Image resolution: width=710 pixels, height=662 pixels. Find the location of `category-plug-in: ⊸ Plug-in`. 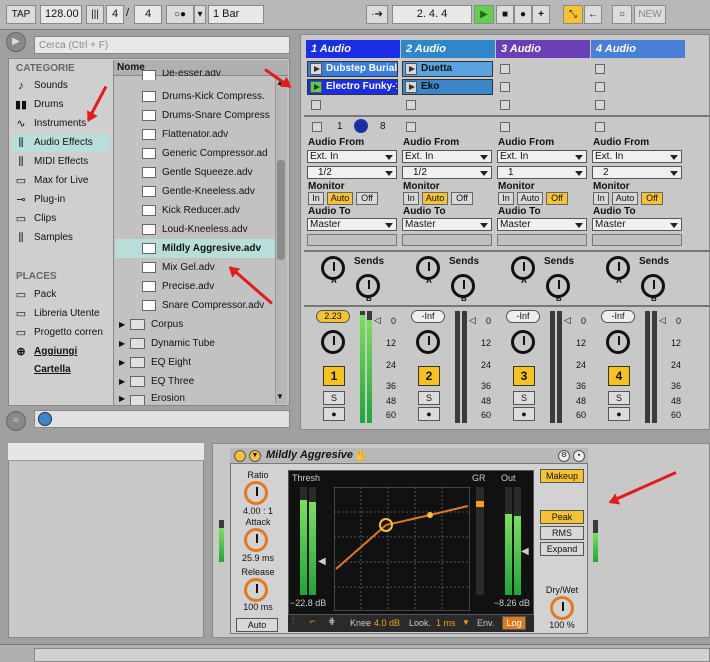

category-plug-in: ⊸ Plug-in is located at coordinates (61, 200).